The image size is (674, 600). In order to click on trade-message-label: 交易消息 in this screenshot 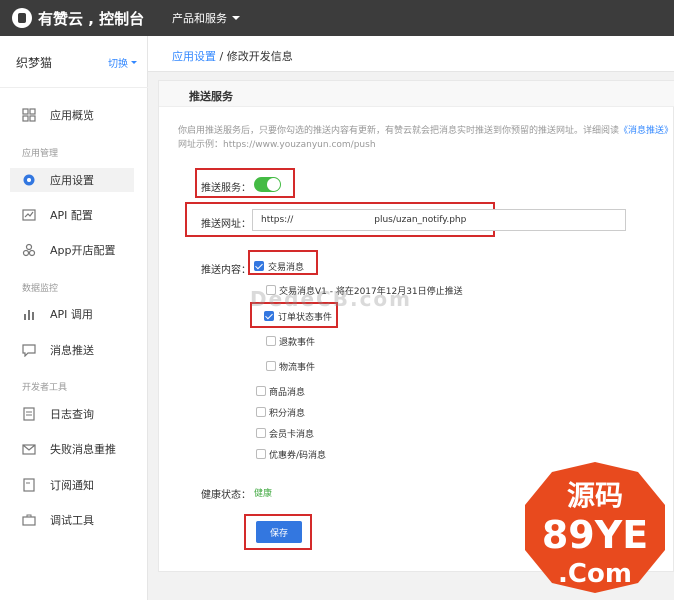, I will do `click(286, 268)`.